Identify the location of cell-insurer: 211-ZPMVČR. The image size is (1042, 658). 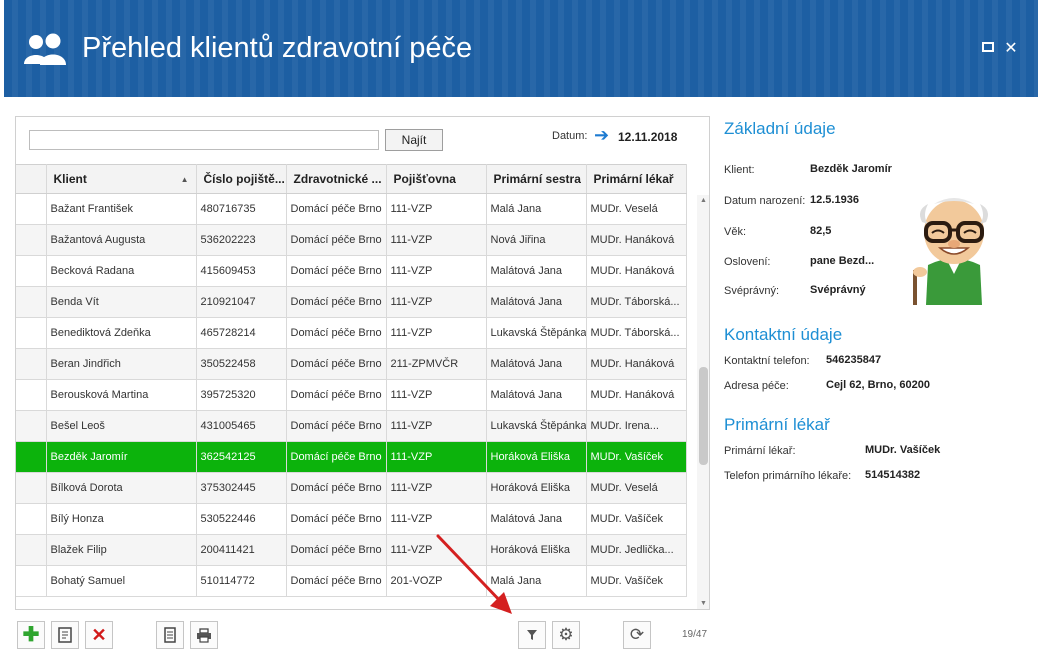
(436, 364).